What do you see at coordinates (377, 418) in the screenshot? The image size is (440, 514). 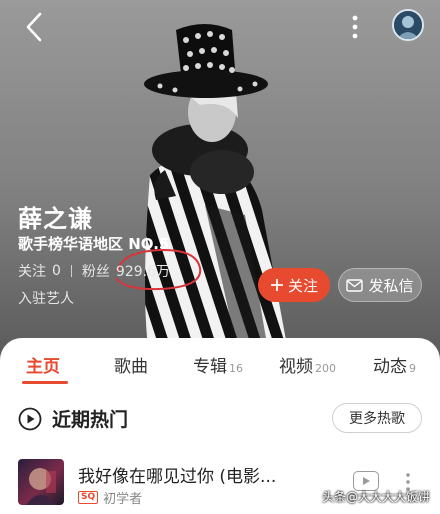 I see `more-hot-songs-button: 更多热歌` at bounding box center [377, 418].